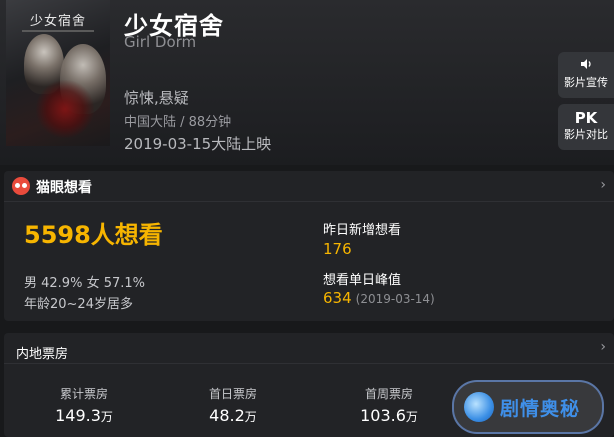 The width and height of the screenshot is (614, 437). Describe the element at coordinates (337, 249) in the screenshot. I see `yesterday-new-value: 176` at that location.